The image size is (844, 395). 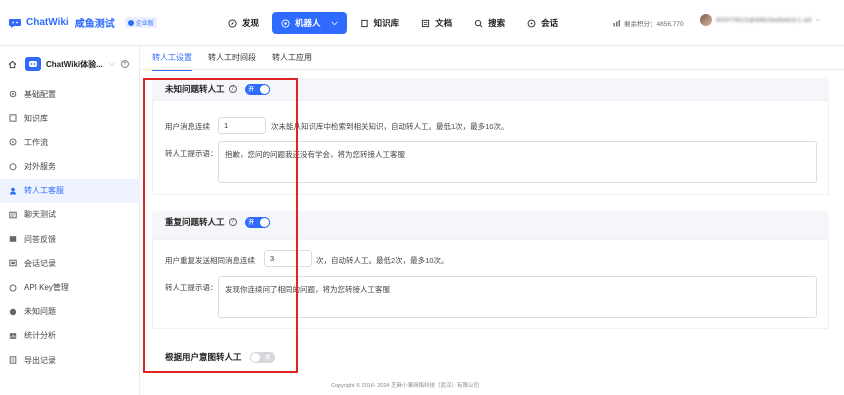 I want to click on repeat-prompt-textarea: 发现你连续问了相同的问题，将为您转接人工客服, so click(x=517, y=297).